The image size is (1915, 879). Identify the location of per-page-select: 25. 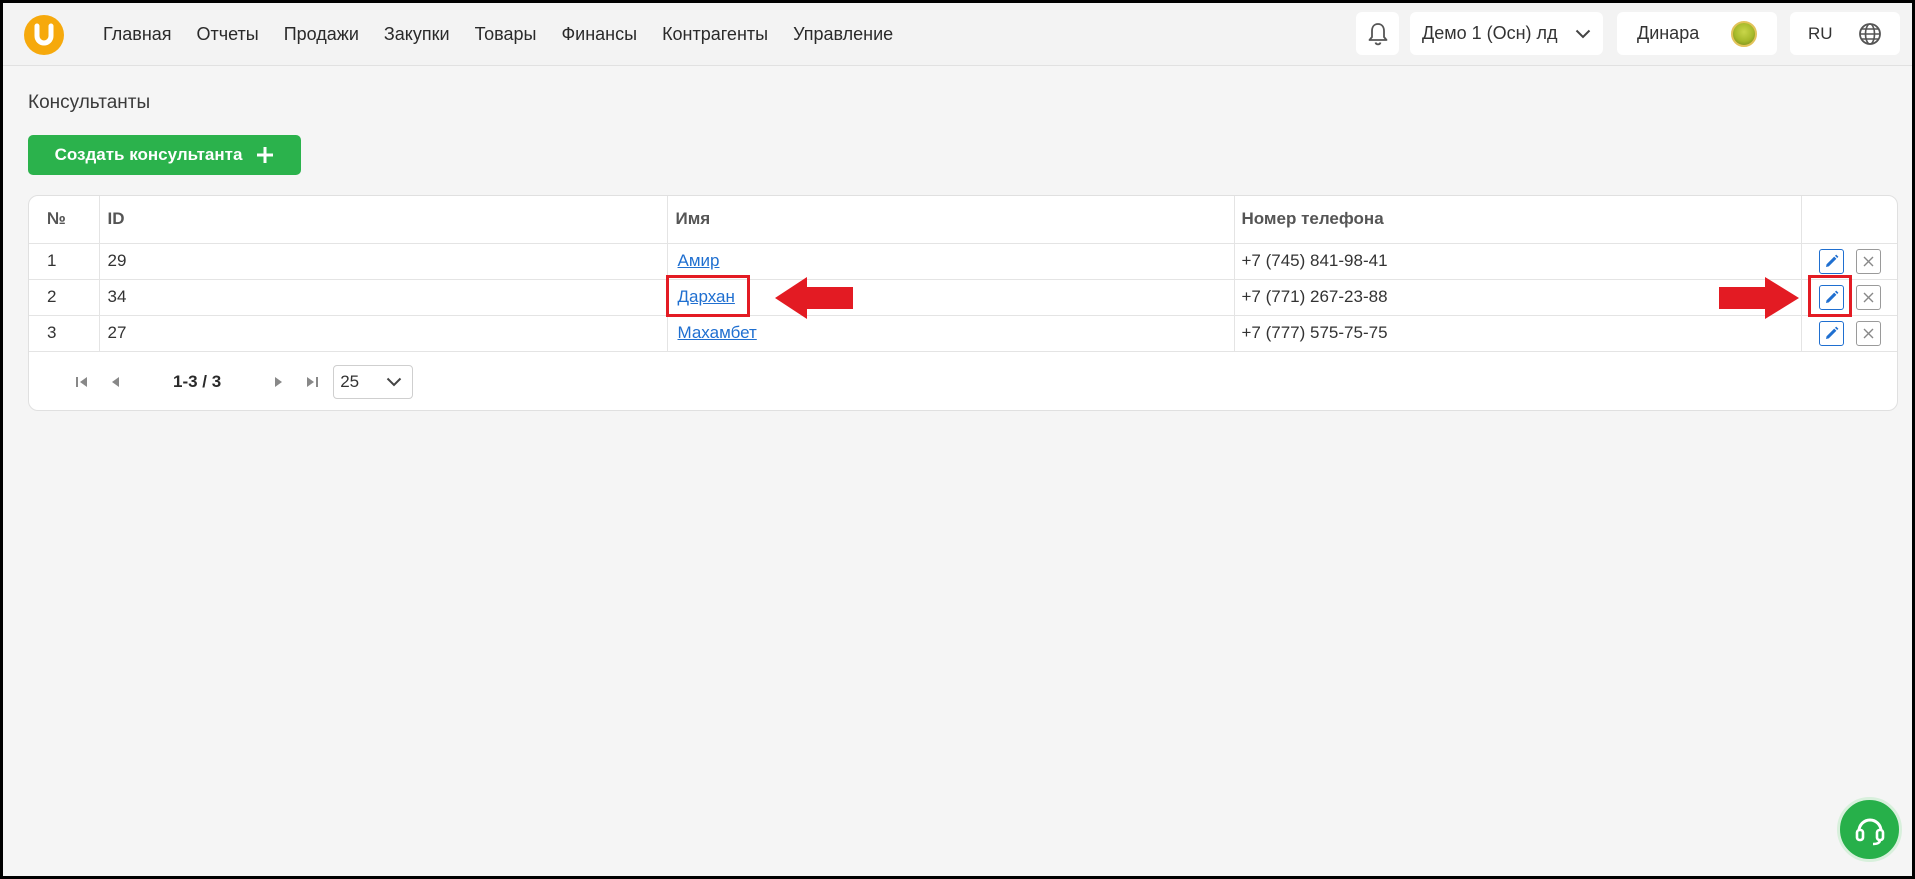
(373, 382).